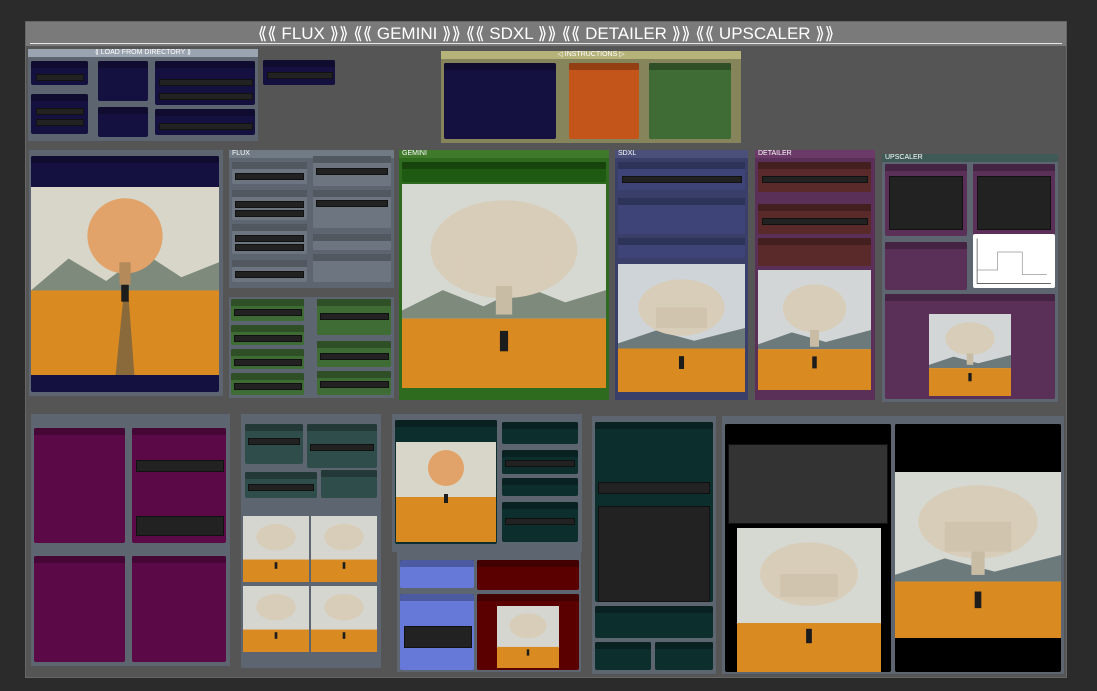 Image resolution: width=1097 pixels, height=691 pixels. I want to click on group-final-output, so click(893, 545).